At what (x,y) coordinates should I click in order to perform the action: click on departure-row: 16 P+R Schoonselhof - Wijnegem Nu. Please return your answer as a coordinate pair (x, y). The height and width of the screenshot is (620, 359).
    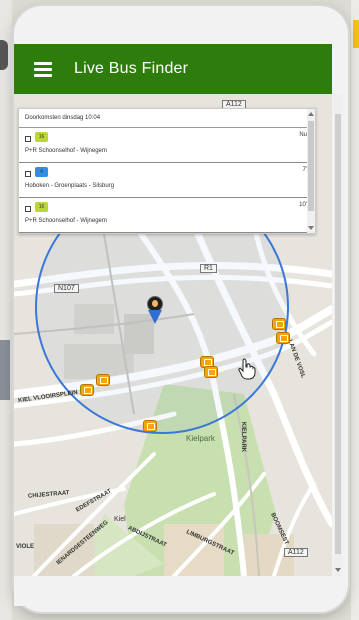
    Looking at the image, I should click on (167, 145).